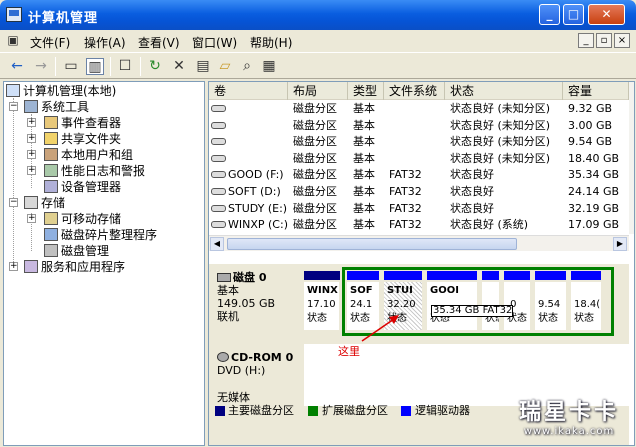 The width and height of the screenshot is (636, 447). What do you see at coordinates (159, 42) in the screenshot?
I see `menu-view: 查看(V)` at bounding box center [159, 42].